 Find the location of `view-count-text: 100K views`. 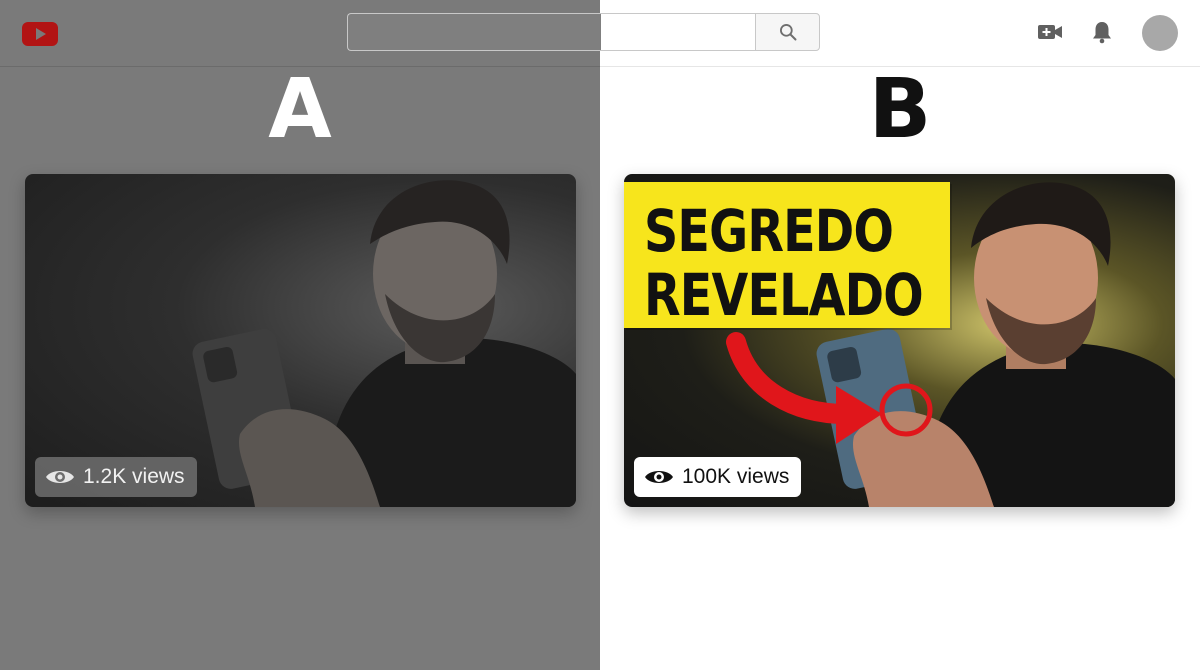

view-count-text: 100K views is located at coordinates (736, 476).